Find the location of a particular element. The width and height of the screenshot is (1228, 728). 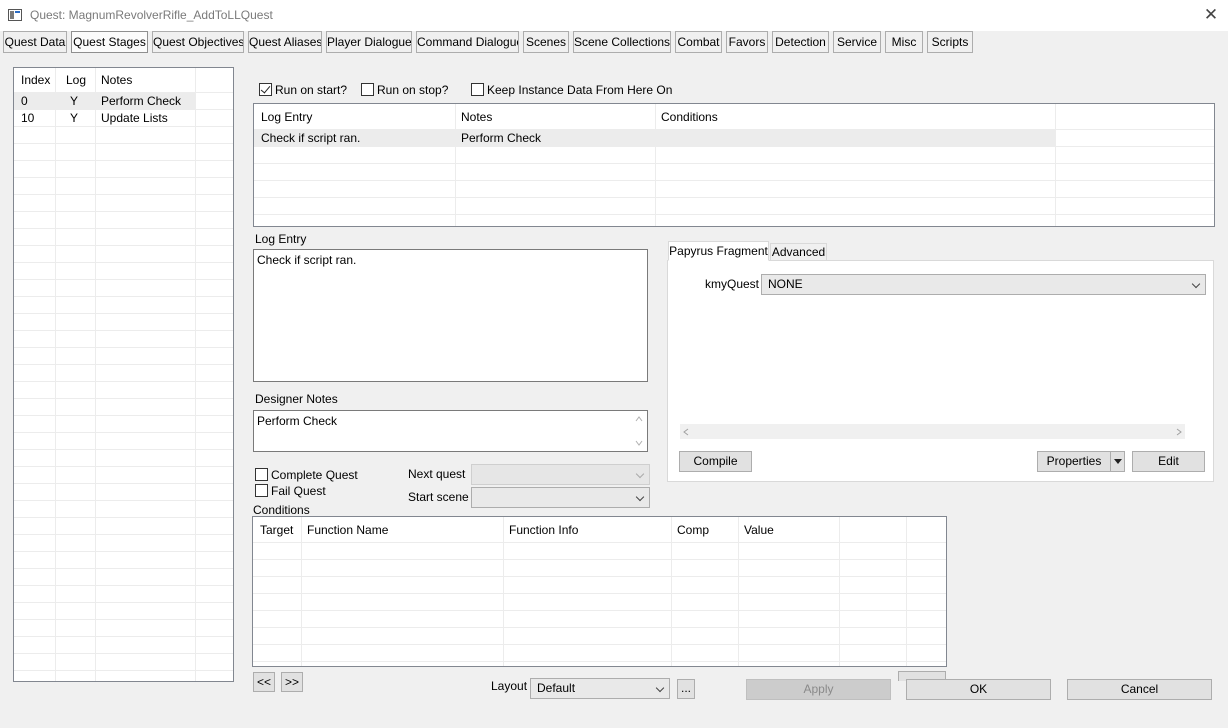

complete-quest-checkbox is located at coordinates (261, 474).